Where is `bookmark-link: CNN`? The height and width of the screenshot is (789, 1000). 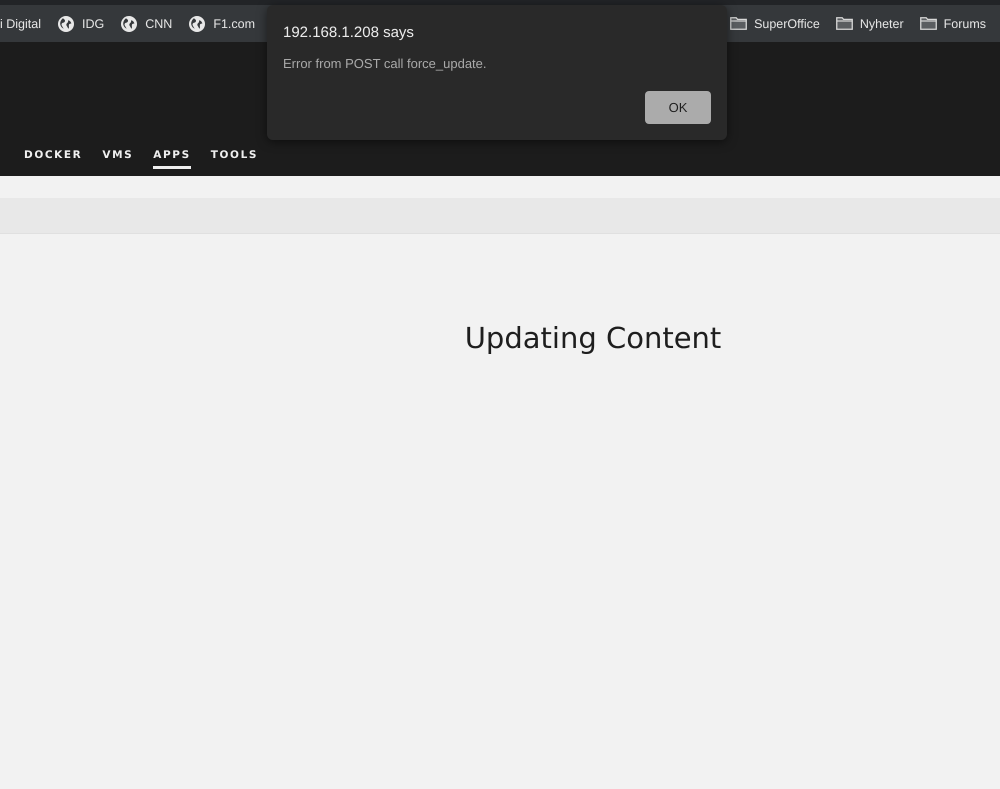 bookmark-link: CNN is located at coordinates (146, 24).